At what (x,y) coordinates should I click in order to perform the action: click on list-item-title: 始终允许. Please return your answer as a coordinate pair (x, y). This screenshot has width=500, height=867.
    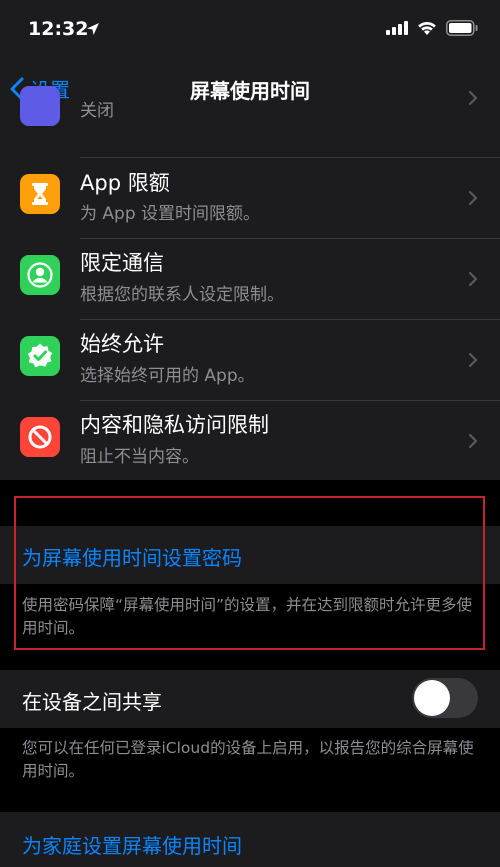
    Looking at the image, I should click on (122, 344).